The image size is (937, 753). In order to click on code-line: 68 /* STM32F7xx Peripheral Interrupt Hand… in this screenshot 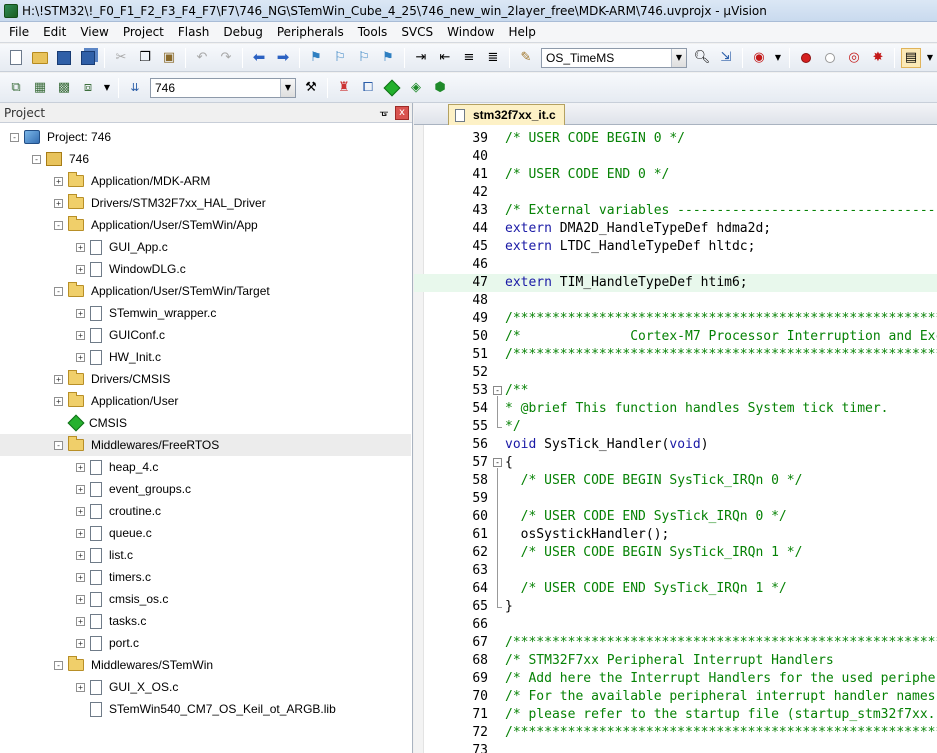, I will do `click(675, 661)`.